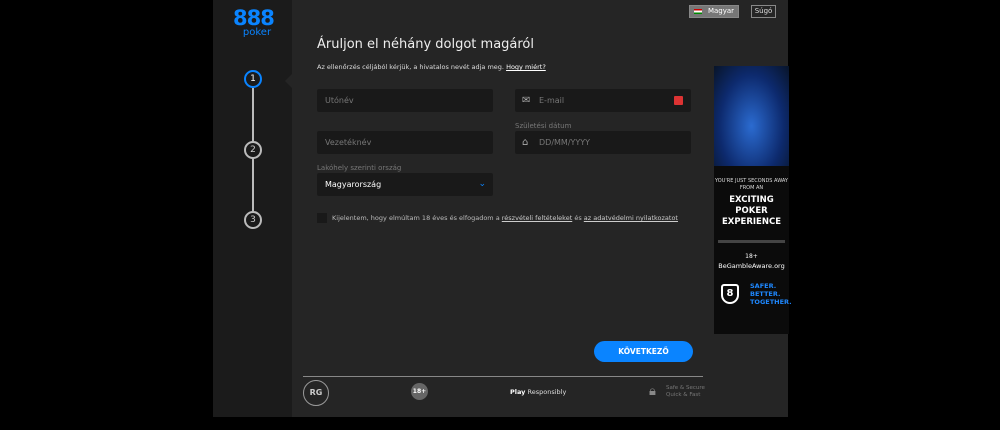 The image size is (1000, 430). Describe the element at coordinates (543, 126) in the screenshot. I see `dob-label: Születési dátum` at that location.